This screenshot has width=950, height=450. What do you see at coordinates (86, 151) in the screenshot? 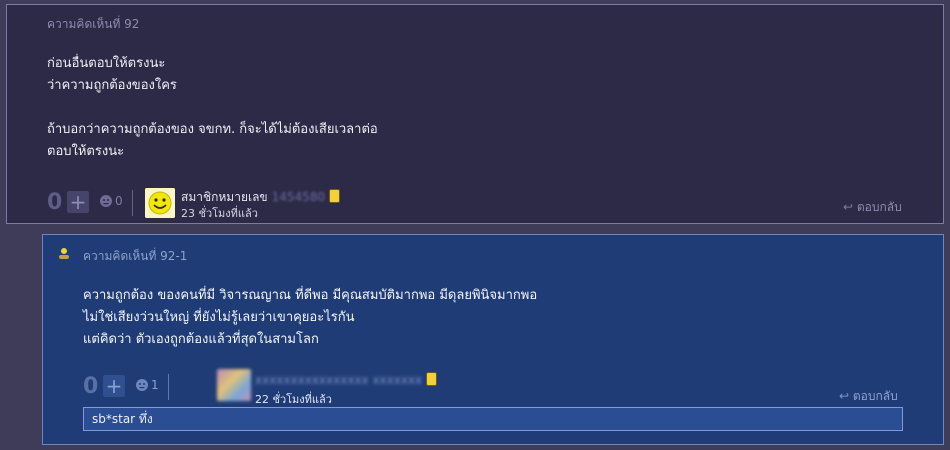
I see `comment-line: ตอบให้ตรงนะ` at bounding box center [86, 151].